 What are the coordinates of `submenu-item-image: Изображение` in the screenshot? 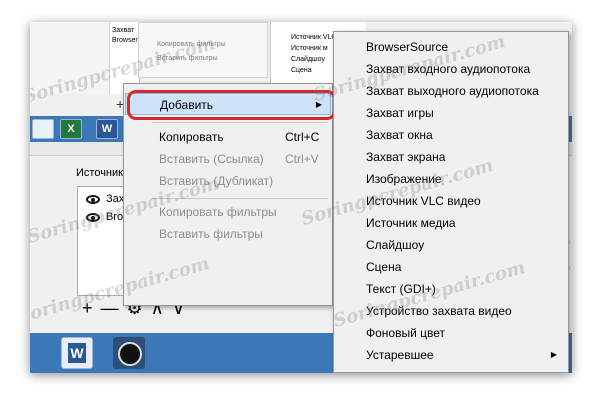 It's located at (451, 179).